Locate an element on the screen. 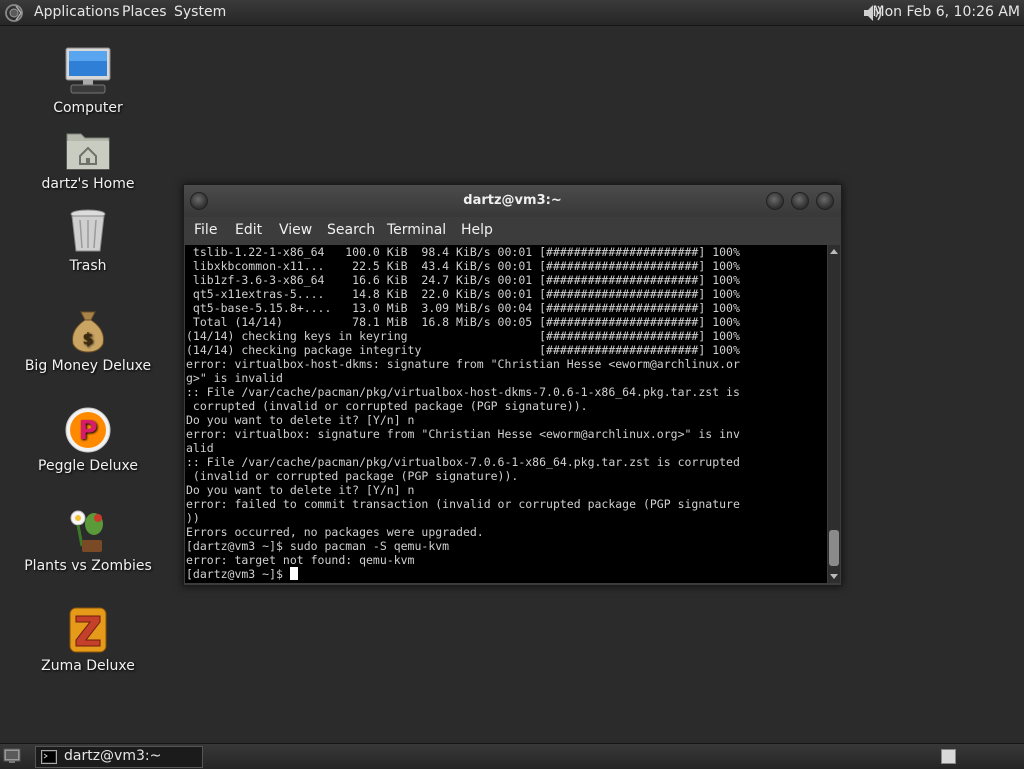  show-desktop-icon is located at coordinates (12, 756).